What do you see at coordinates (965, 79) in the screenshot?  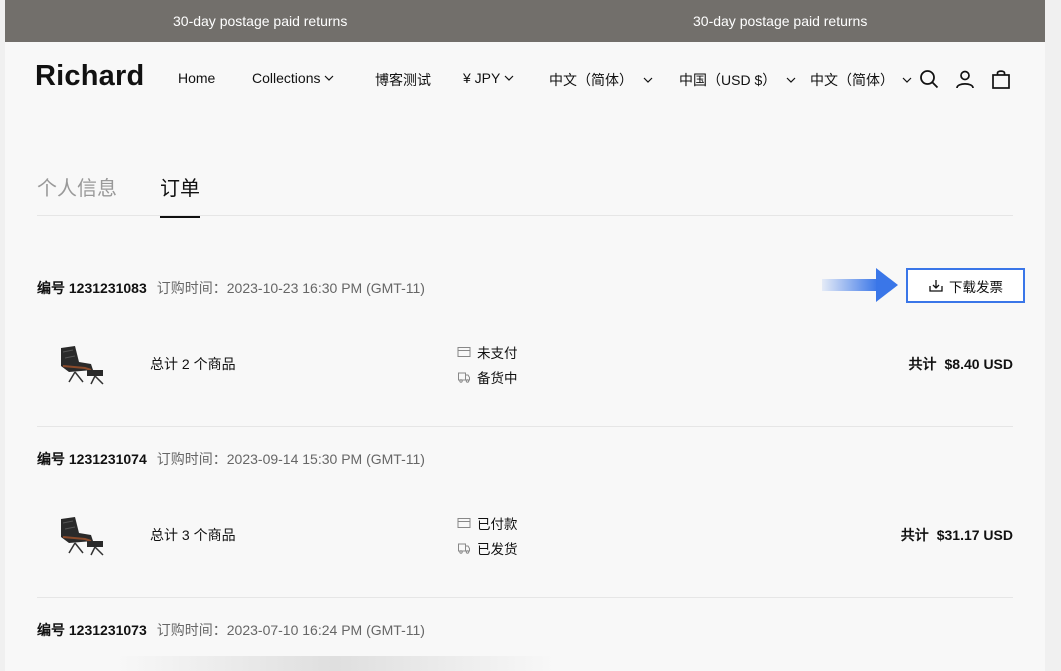 I see `account-icon` at bounding box center [965, 79].